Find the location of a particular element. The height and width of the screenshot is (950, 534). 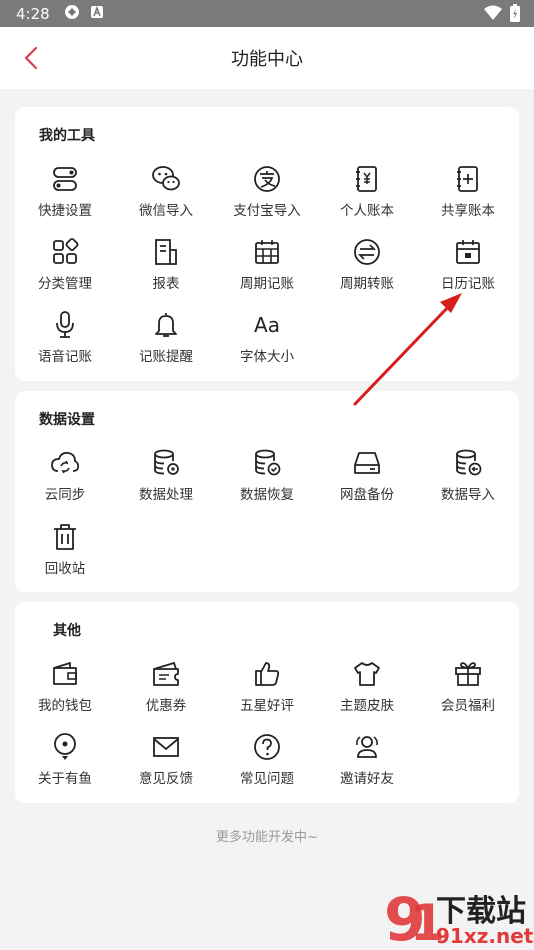

watermark-url: 91xz.net is located at coordinates (485, 936).